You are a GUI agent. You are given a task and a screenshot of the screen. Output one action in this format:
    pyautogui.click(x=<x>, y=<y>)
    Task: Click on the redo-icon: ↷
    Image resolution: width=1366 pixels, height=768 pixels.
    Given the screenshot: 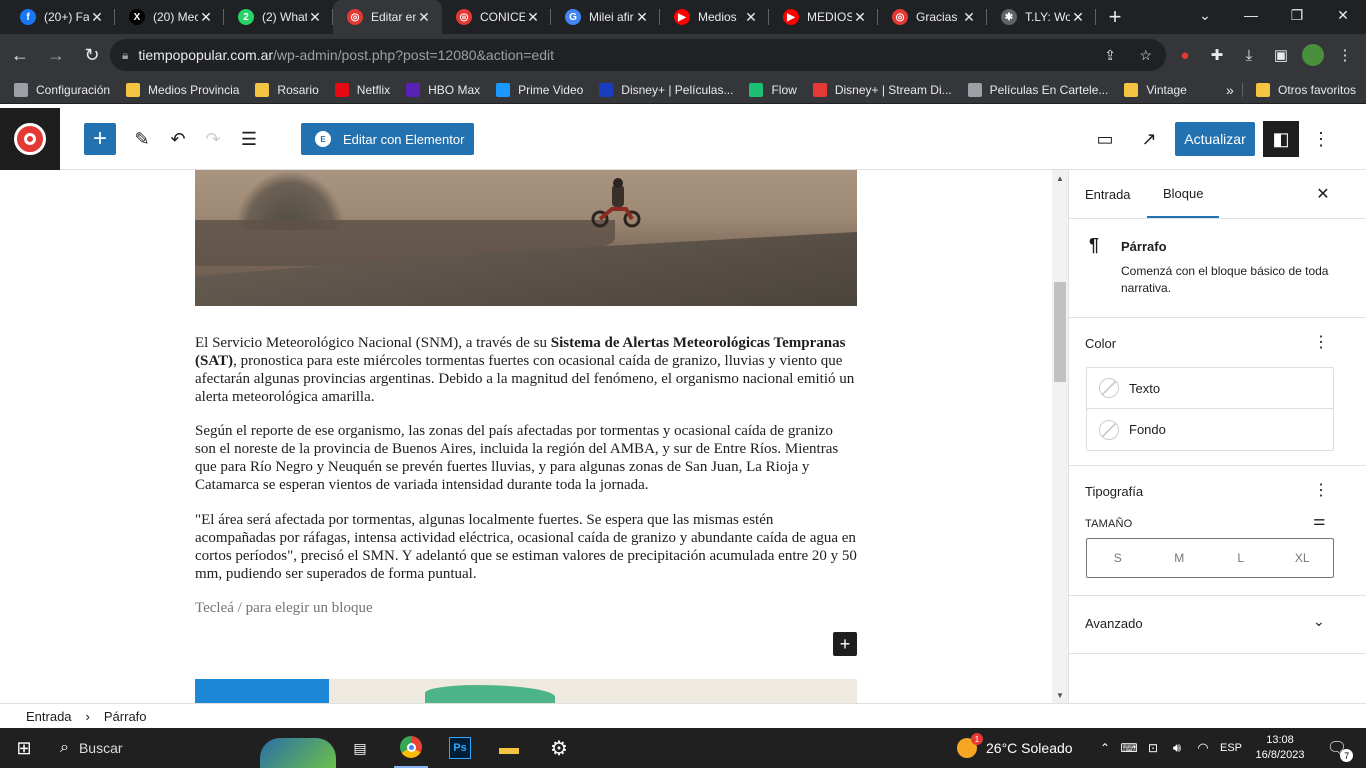 What is the action you would take?
    pyautogui.click(x=213, y=139)
    